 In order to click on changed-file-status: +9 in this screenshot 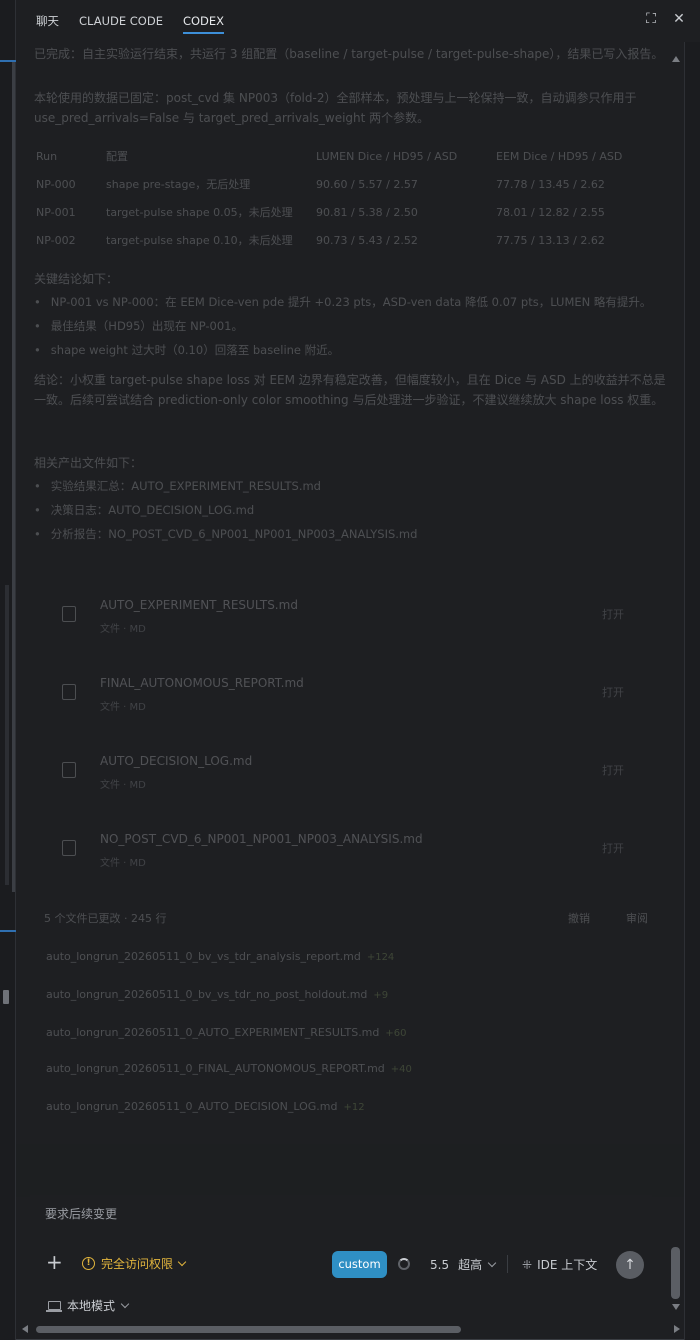, I will do `click(381, 995)`.